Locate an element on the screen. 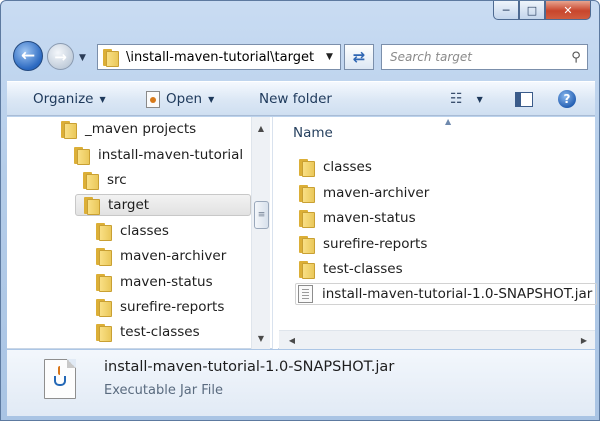 The image size is (600, 421). preview-pane-icon is located at coordinates (524, 99).